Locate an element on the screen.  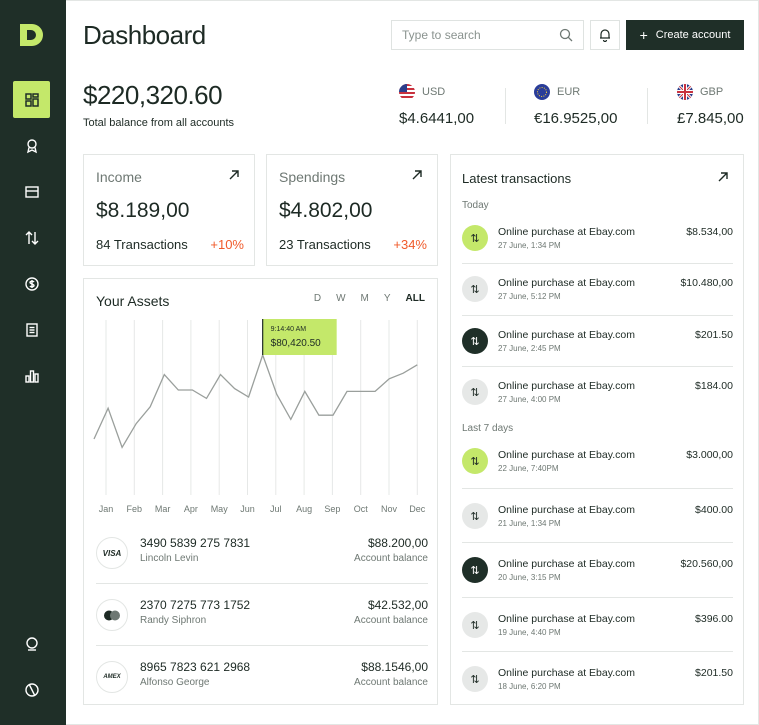
plus-icon: + is located at coordinates (643, 35).